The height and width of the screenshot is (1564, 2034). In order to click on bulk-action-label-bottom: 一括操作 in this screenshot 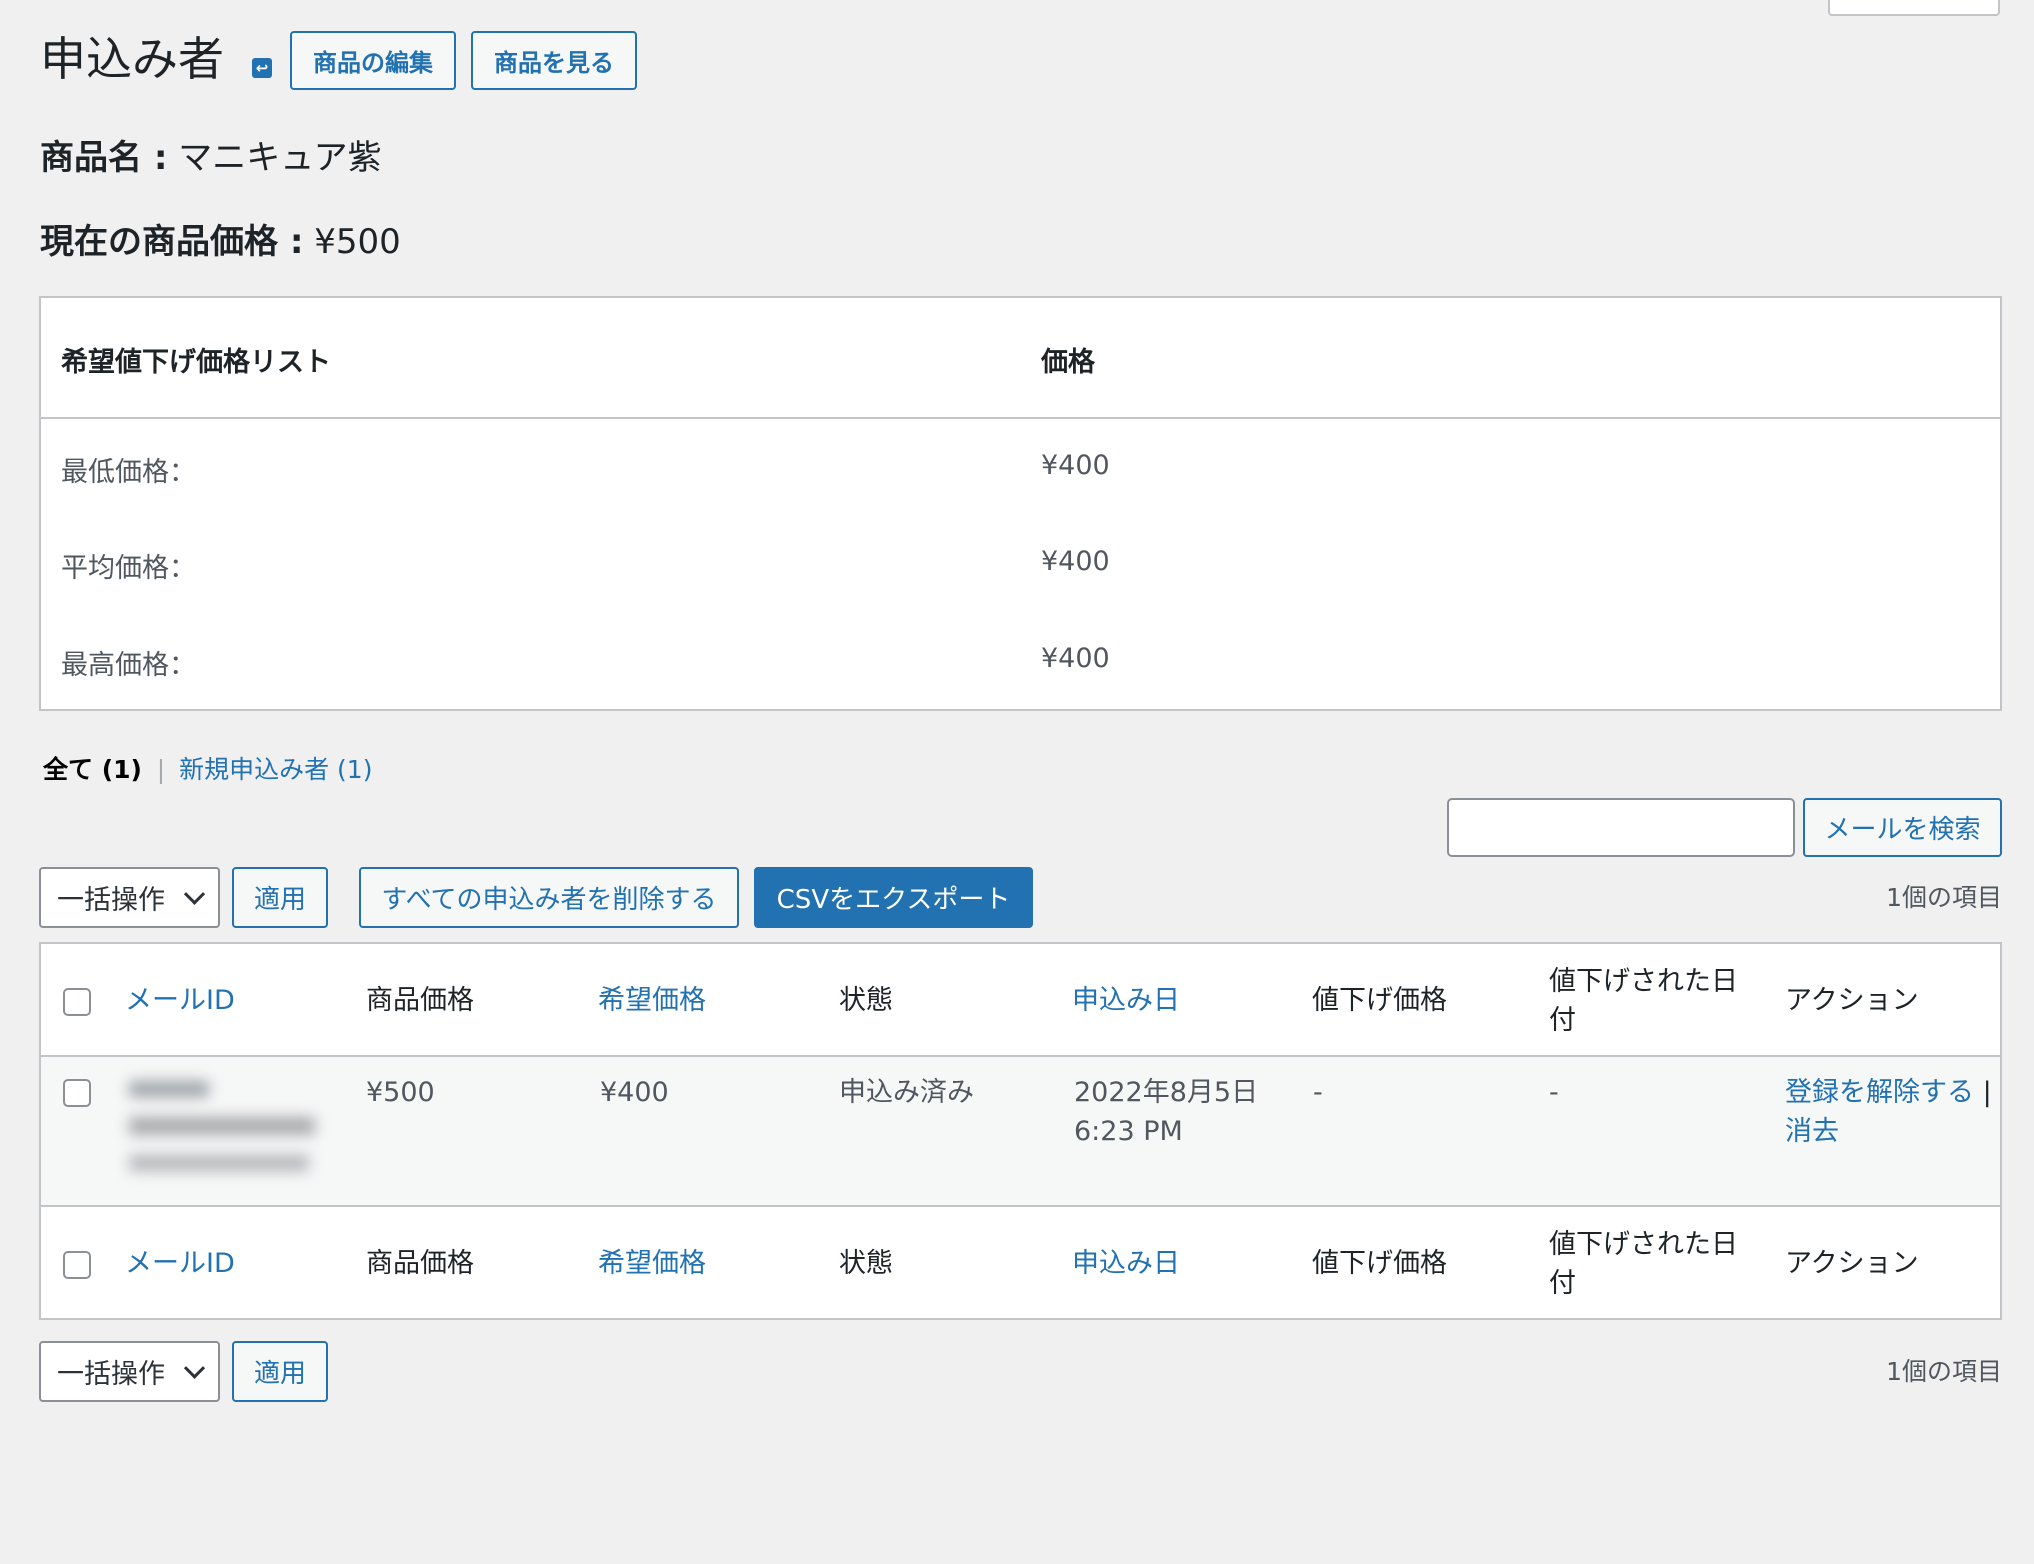, I will do `click(111, 1374)`.